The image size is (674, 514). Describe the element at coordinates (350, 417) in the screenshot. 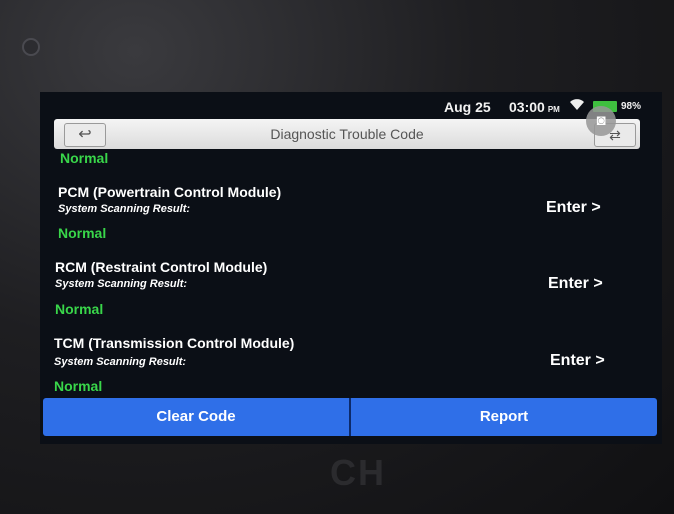

I see `action-bar: Clear Code Report` at that location.